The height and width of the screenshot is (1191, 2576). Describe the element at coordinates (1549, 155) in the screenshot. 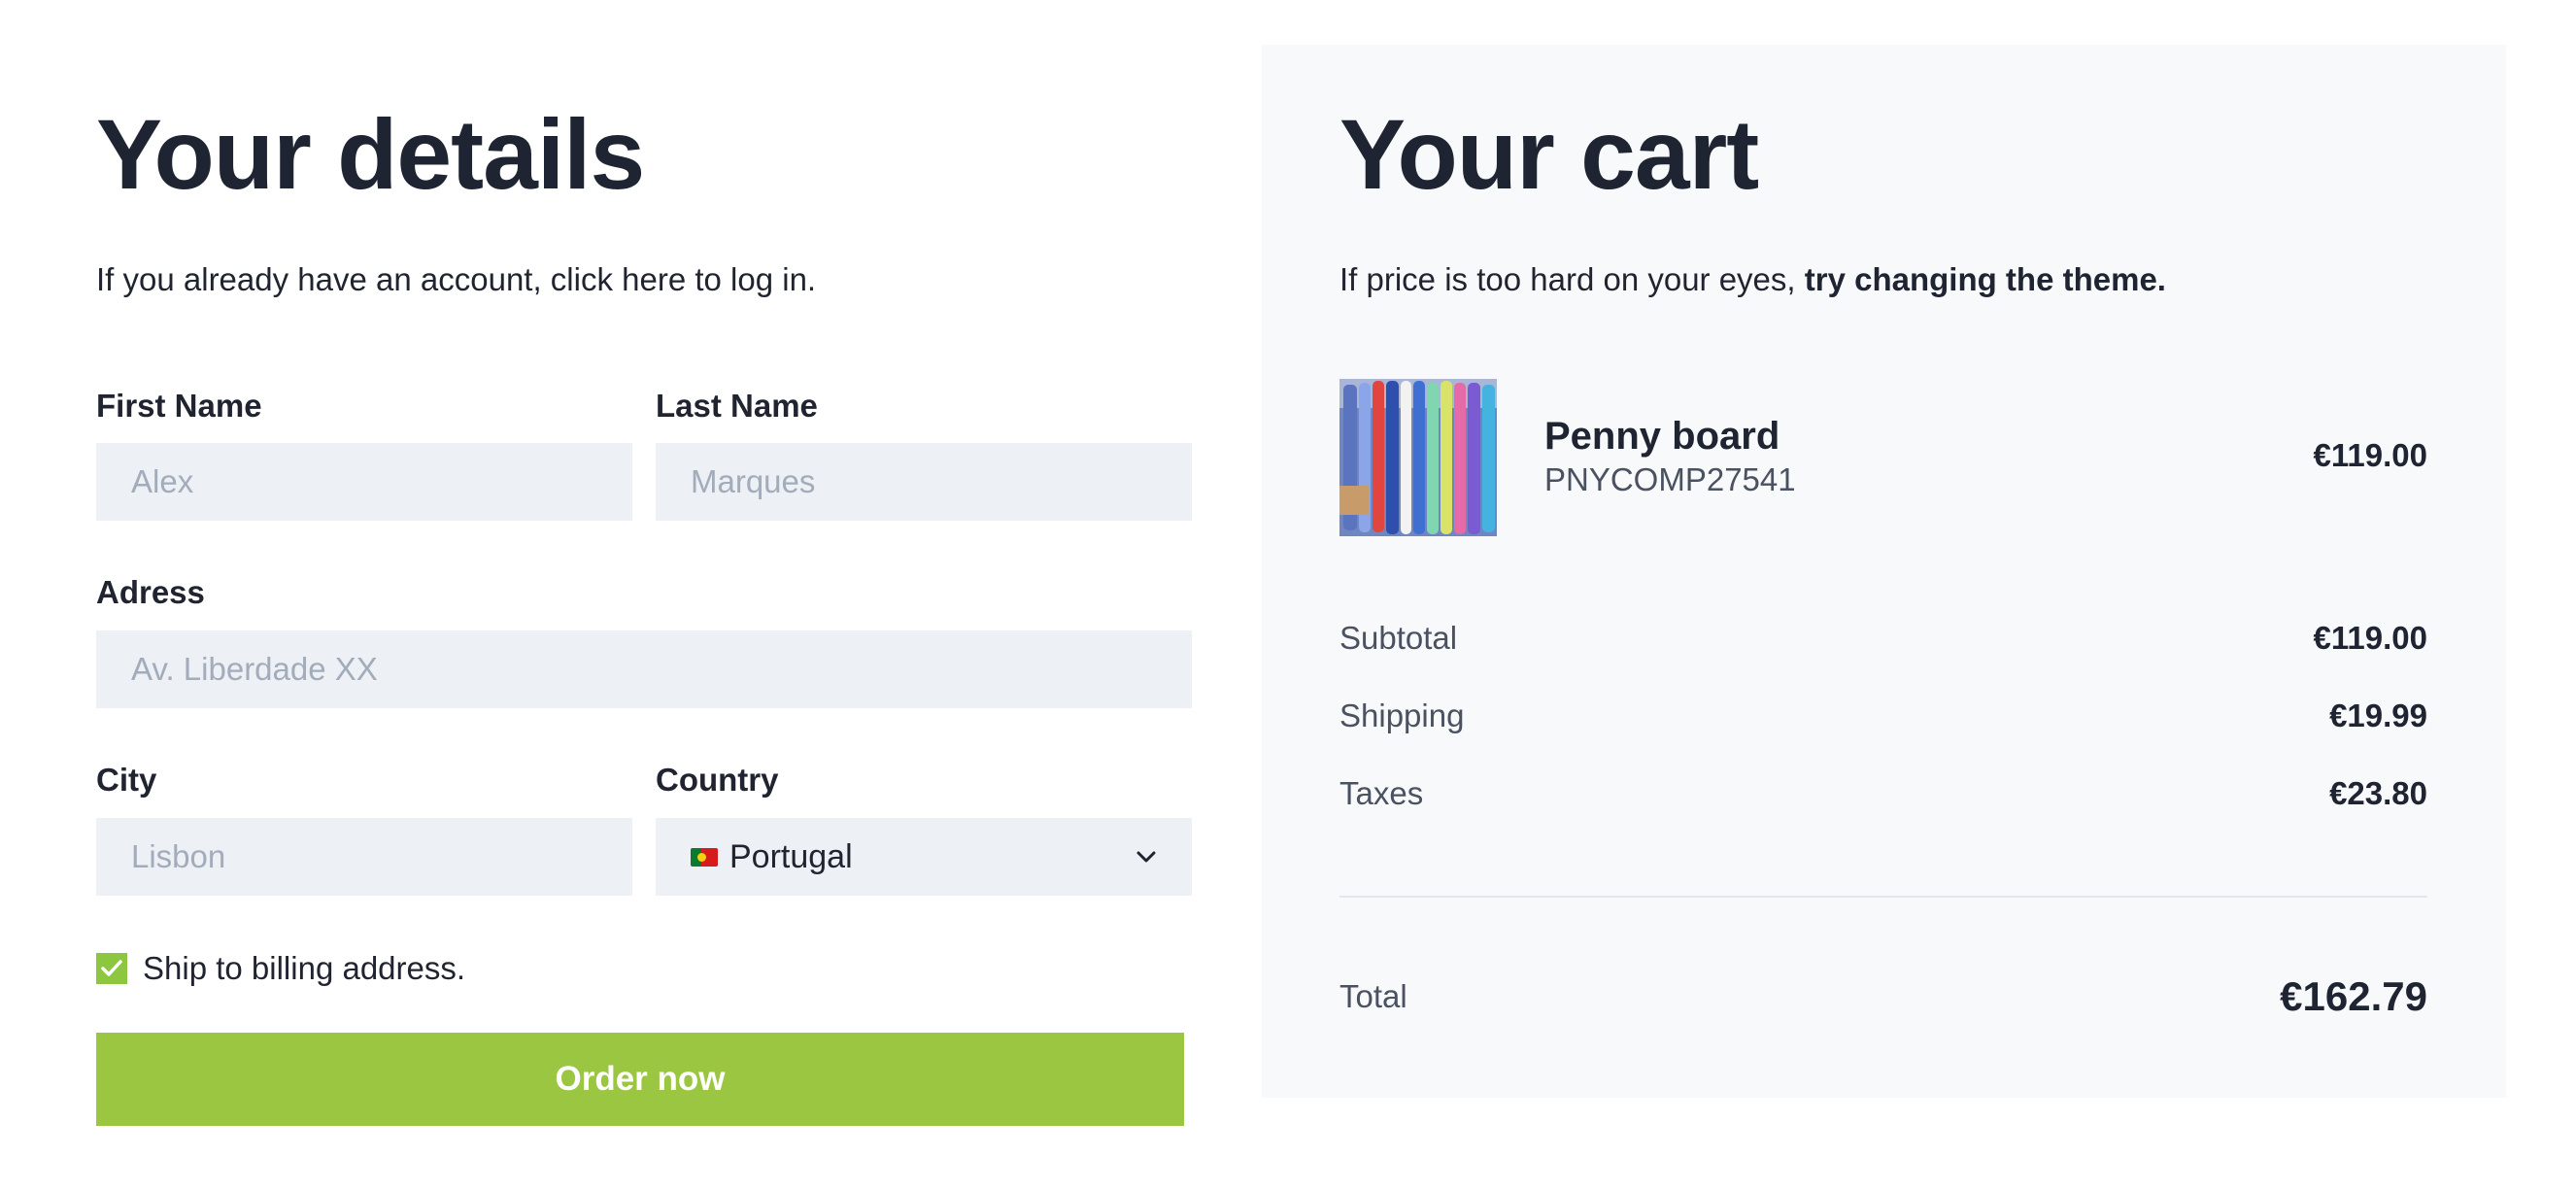

I see `cart-title: Your cart` at that location.